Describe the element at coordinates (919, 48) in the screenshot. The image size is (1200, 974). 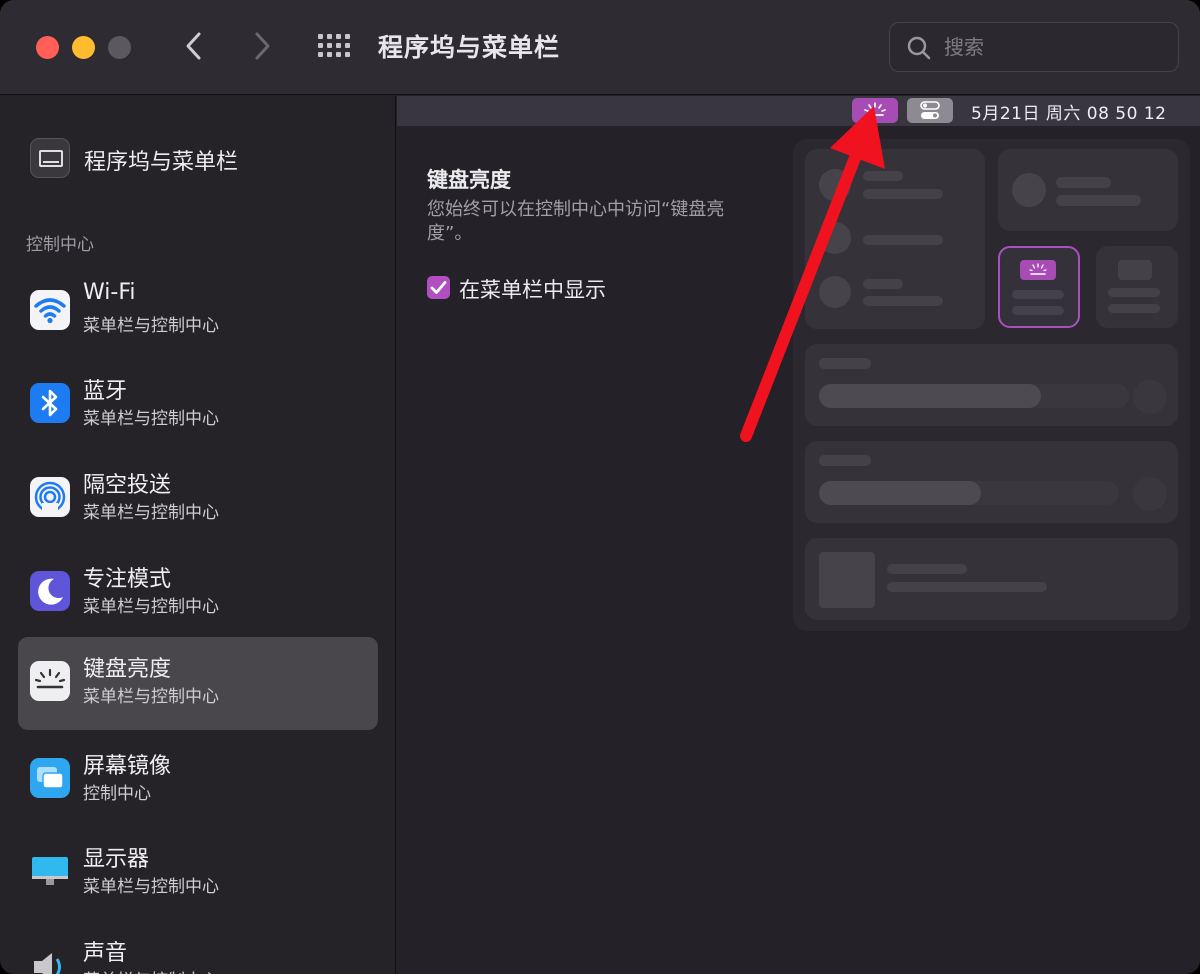
I see `search-icon` at that location.